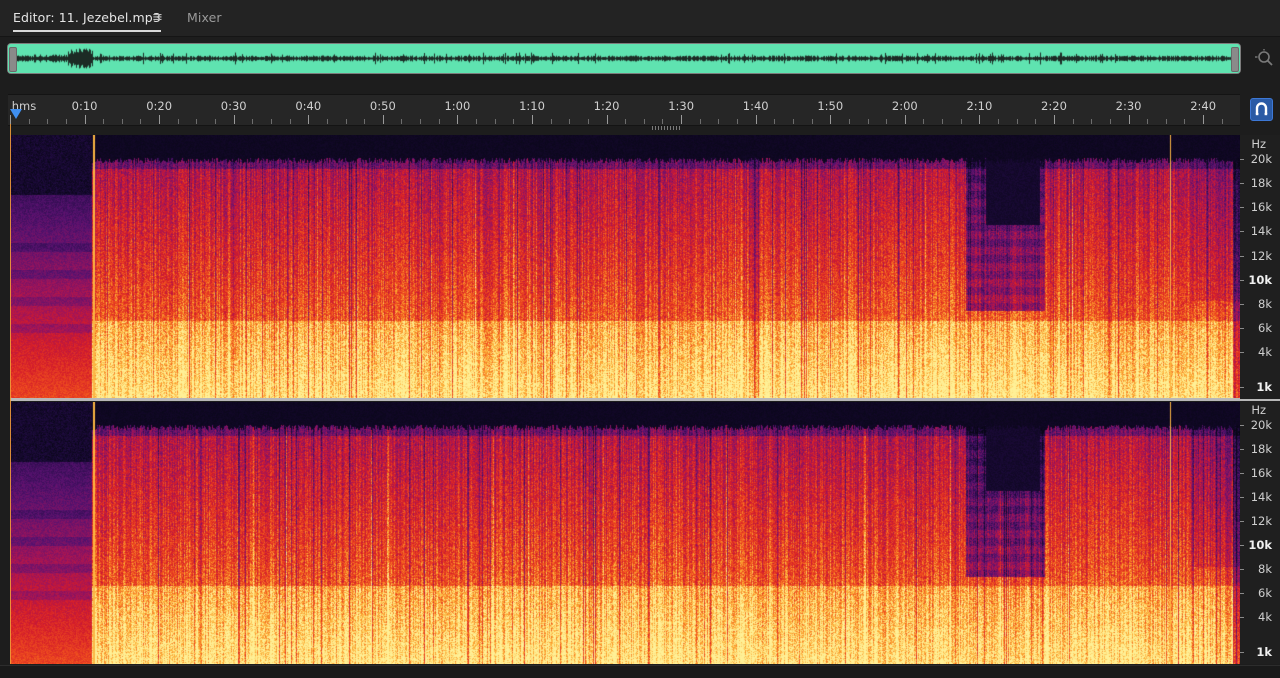 This screenshot has width=1280, height=678. Describe the element at coordinates (84, 106) in the screenshot. I see `ruler-tick-label: 0:10` at that location.